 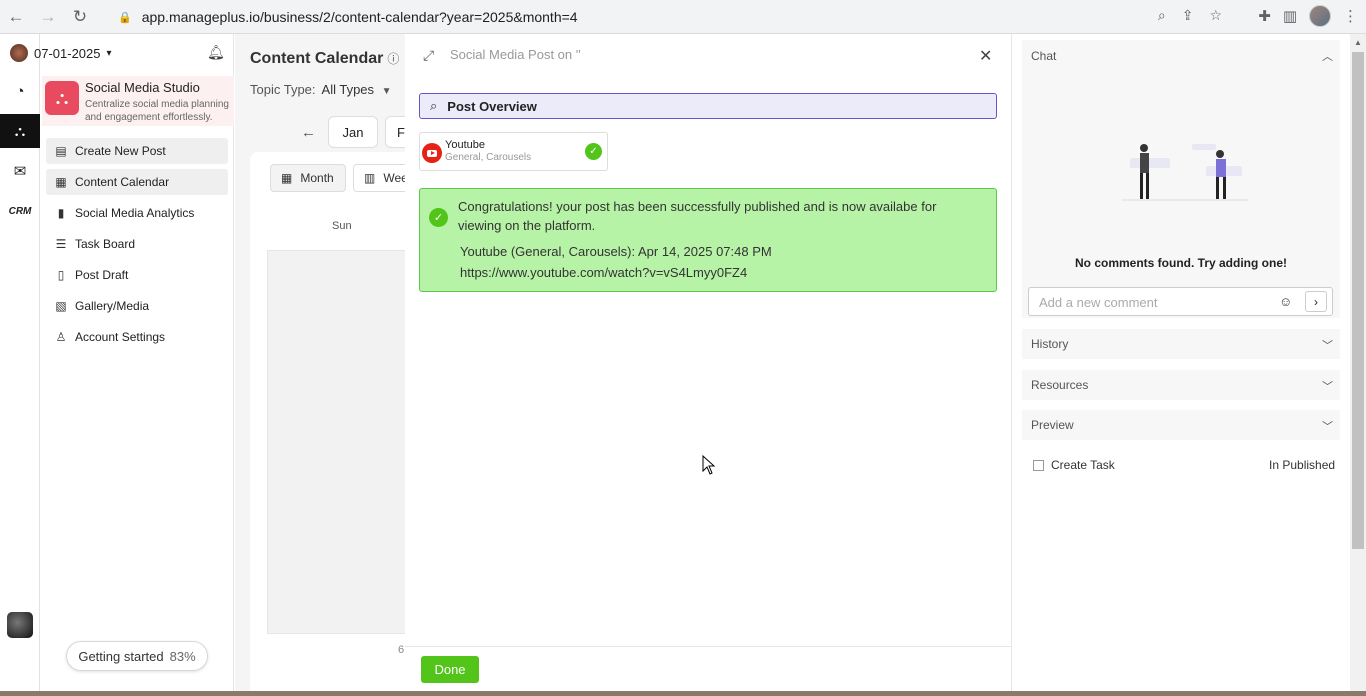 What do you see at coordinates (20, 211) in the screenshot?
I see `crm-icon: CRM` at bounding box center [20, 211].